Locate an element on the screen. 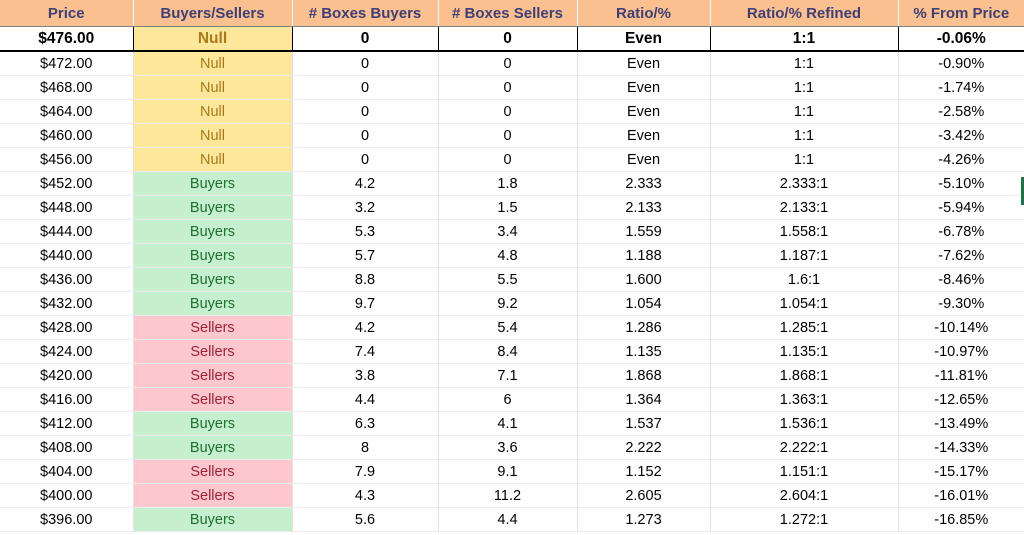 The height and width of the screenshot is (535, 1024). cell-price: $424.00 is located at coordinates (67, 351).